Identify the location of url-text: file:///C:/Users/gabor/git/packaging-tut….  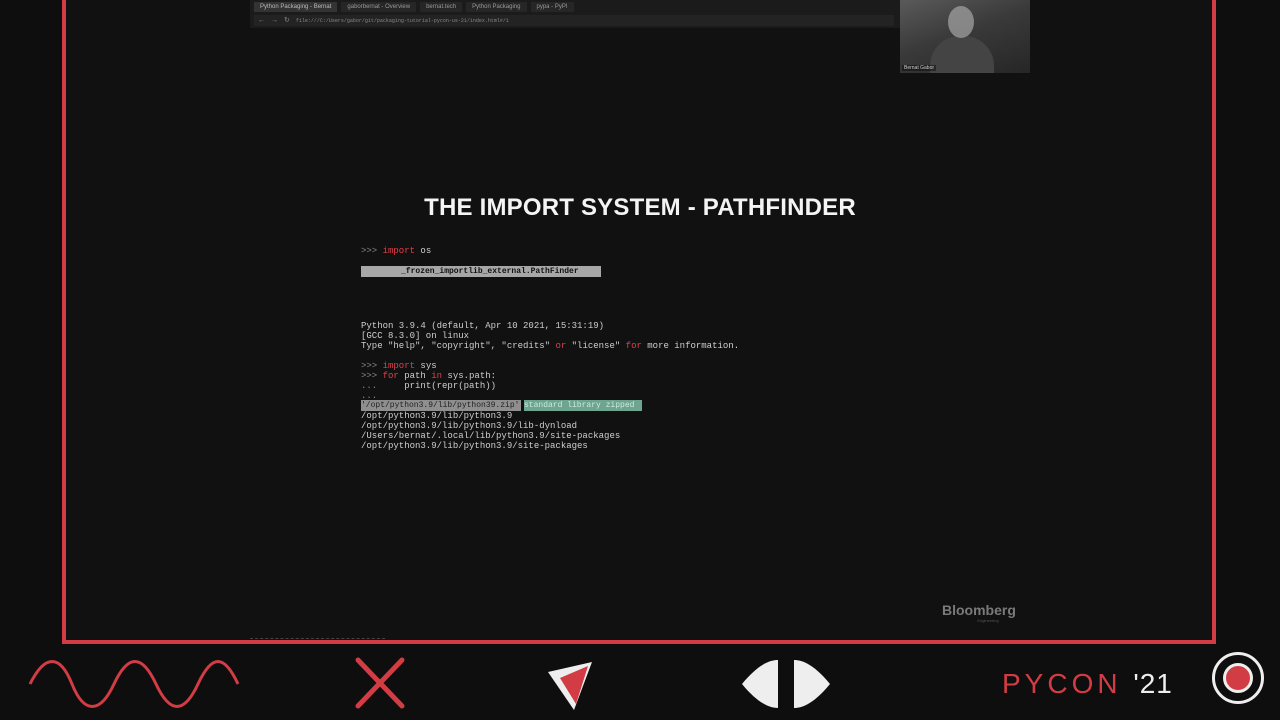
(402, 21).